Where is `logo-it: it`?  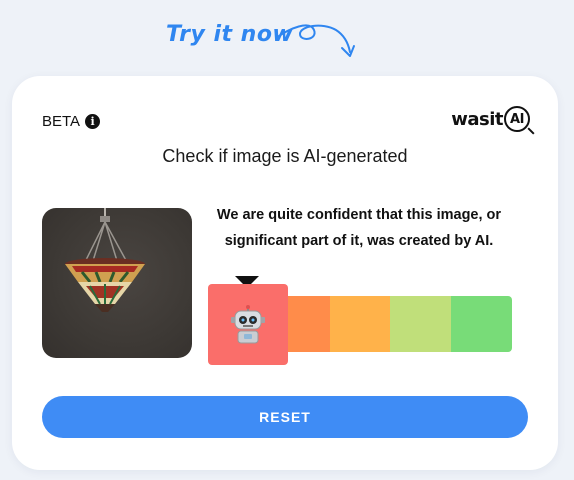 logo-it: it is located at coordinates (496, 119).